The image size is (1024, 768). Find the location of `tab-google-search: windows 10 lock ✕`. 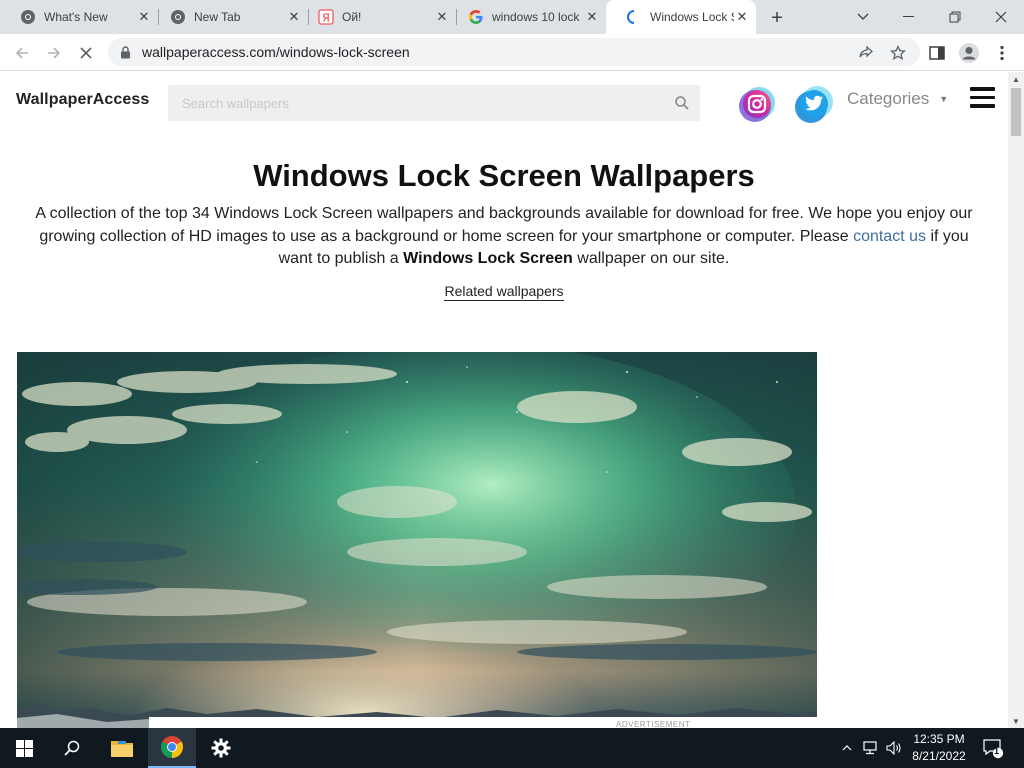

tab-google-search: windows 10 lock ✕ is located at coordinates (527, 17).